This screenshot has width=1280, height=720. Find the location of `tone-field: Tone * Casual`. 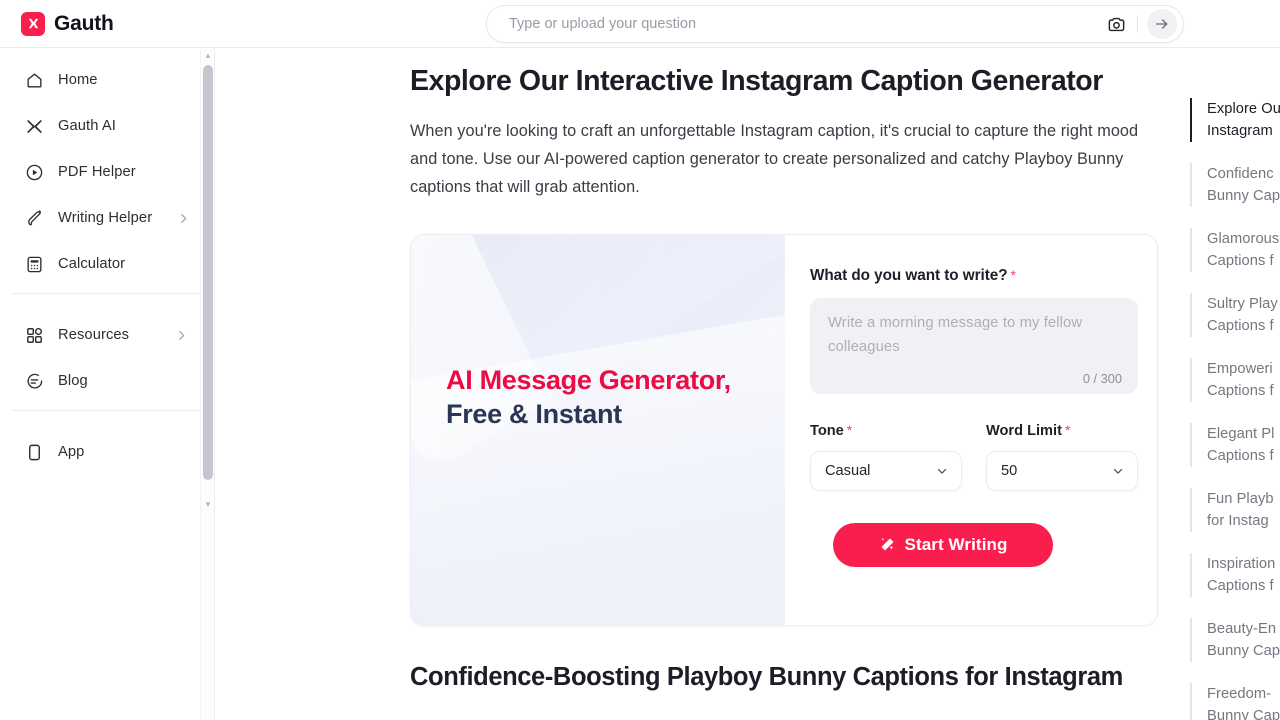

tone-field: Tone * Casual is located at coordinates (886, 456).